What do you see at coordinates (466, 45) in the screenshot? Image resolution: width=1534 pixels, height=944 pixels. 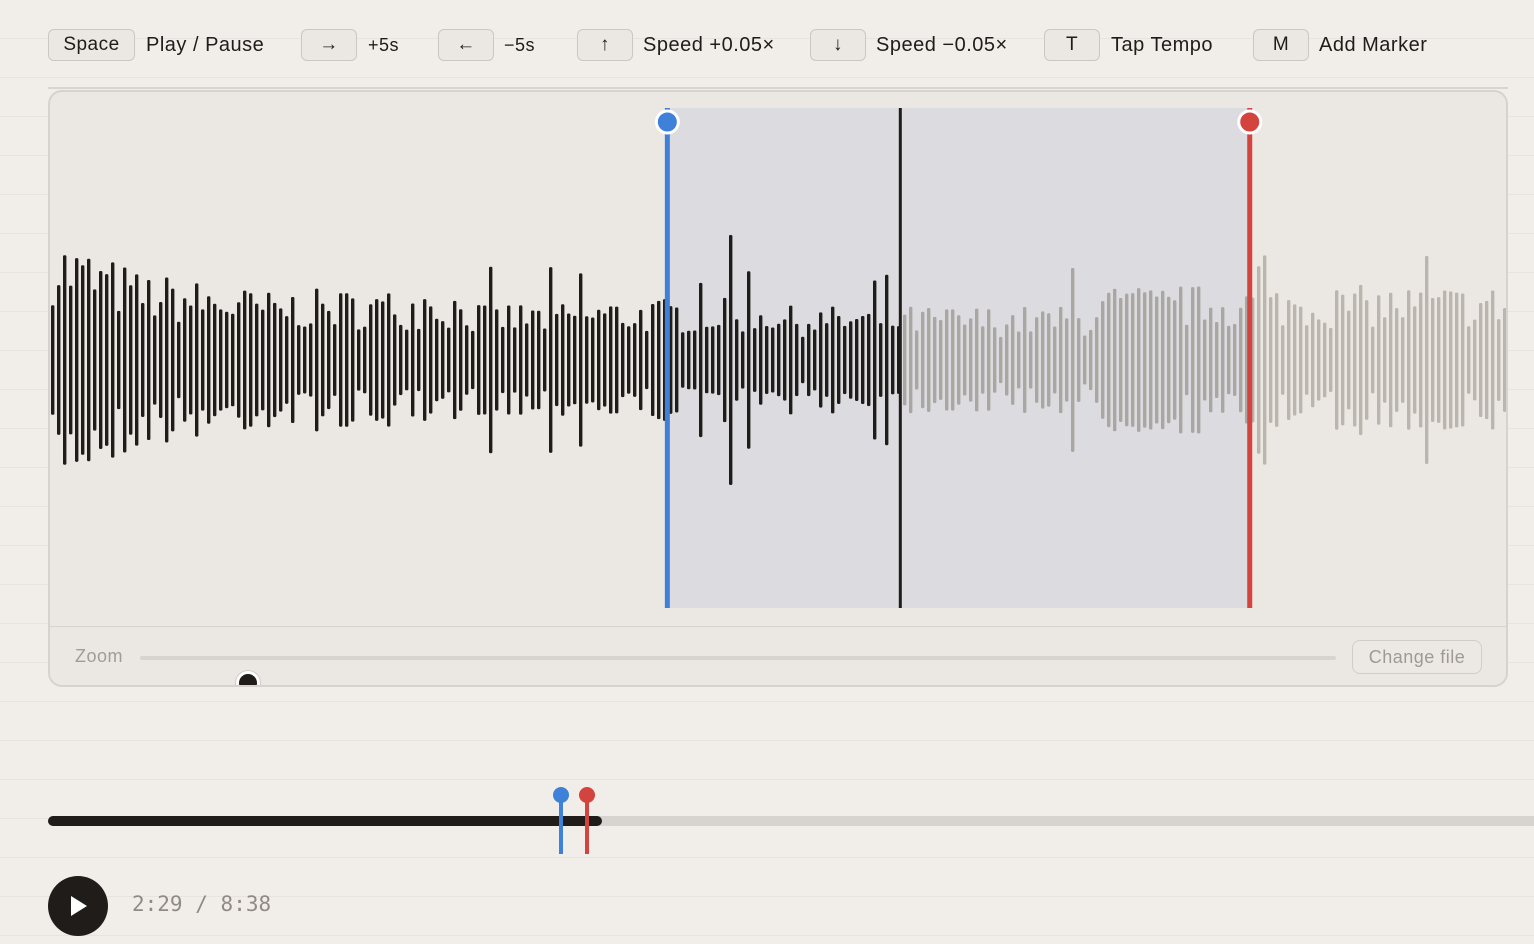 I see `arrow-left-key: ←` at bounding box center [466, 45].